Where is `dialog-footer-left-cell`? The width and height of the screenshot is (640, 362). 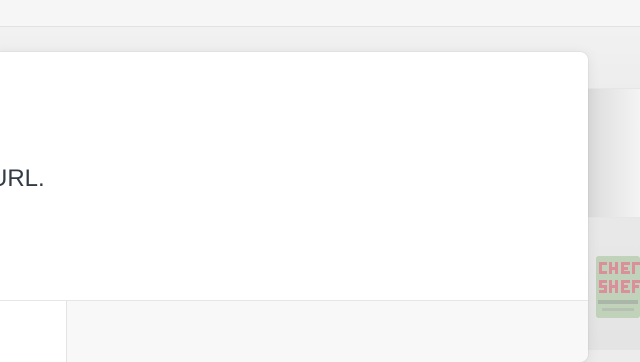
dialog-footer-left-cell is located at coordinates (33, 331).